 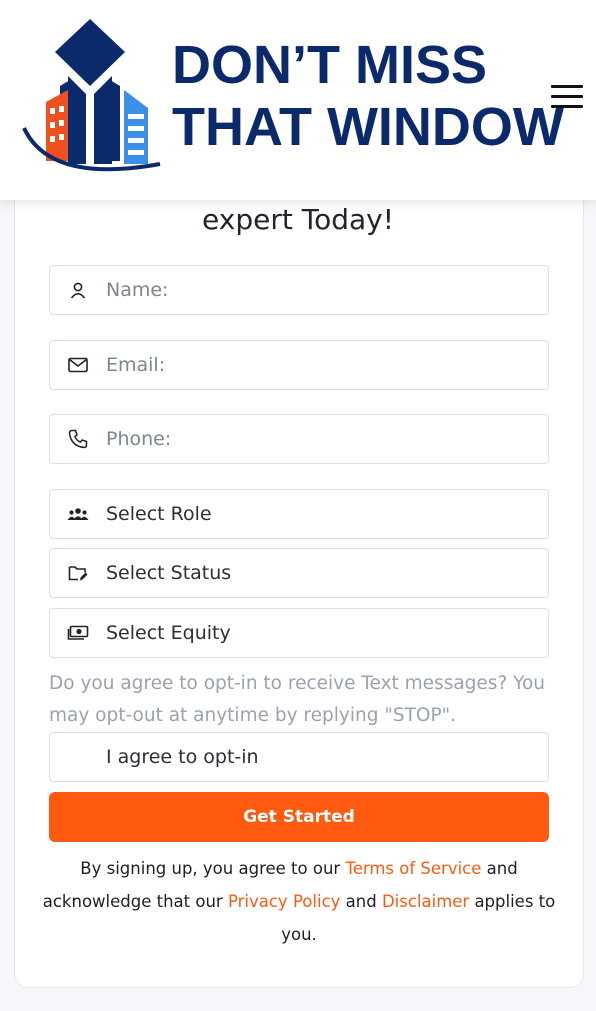 I want to click on logo-mark-icon, so click(x=92, y=98).